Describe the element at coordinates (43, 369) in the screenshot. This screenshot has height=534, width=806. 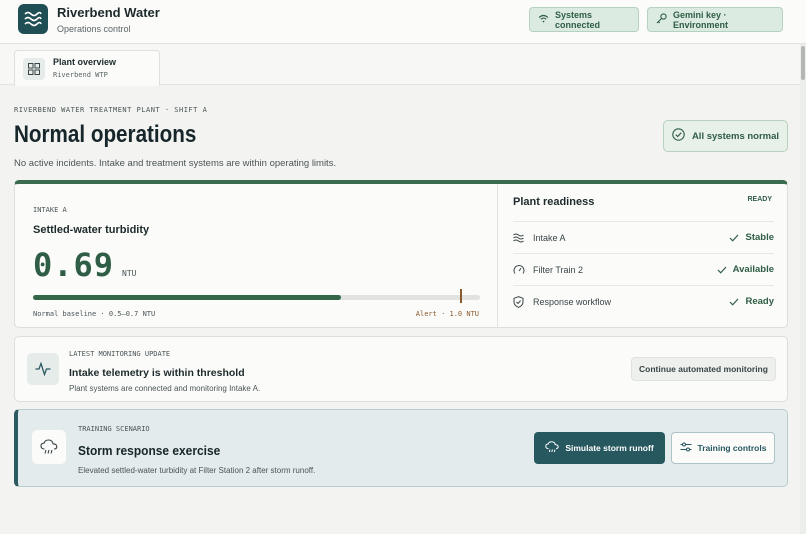
I see `activity-pulse-icon` at that location.